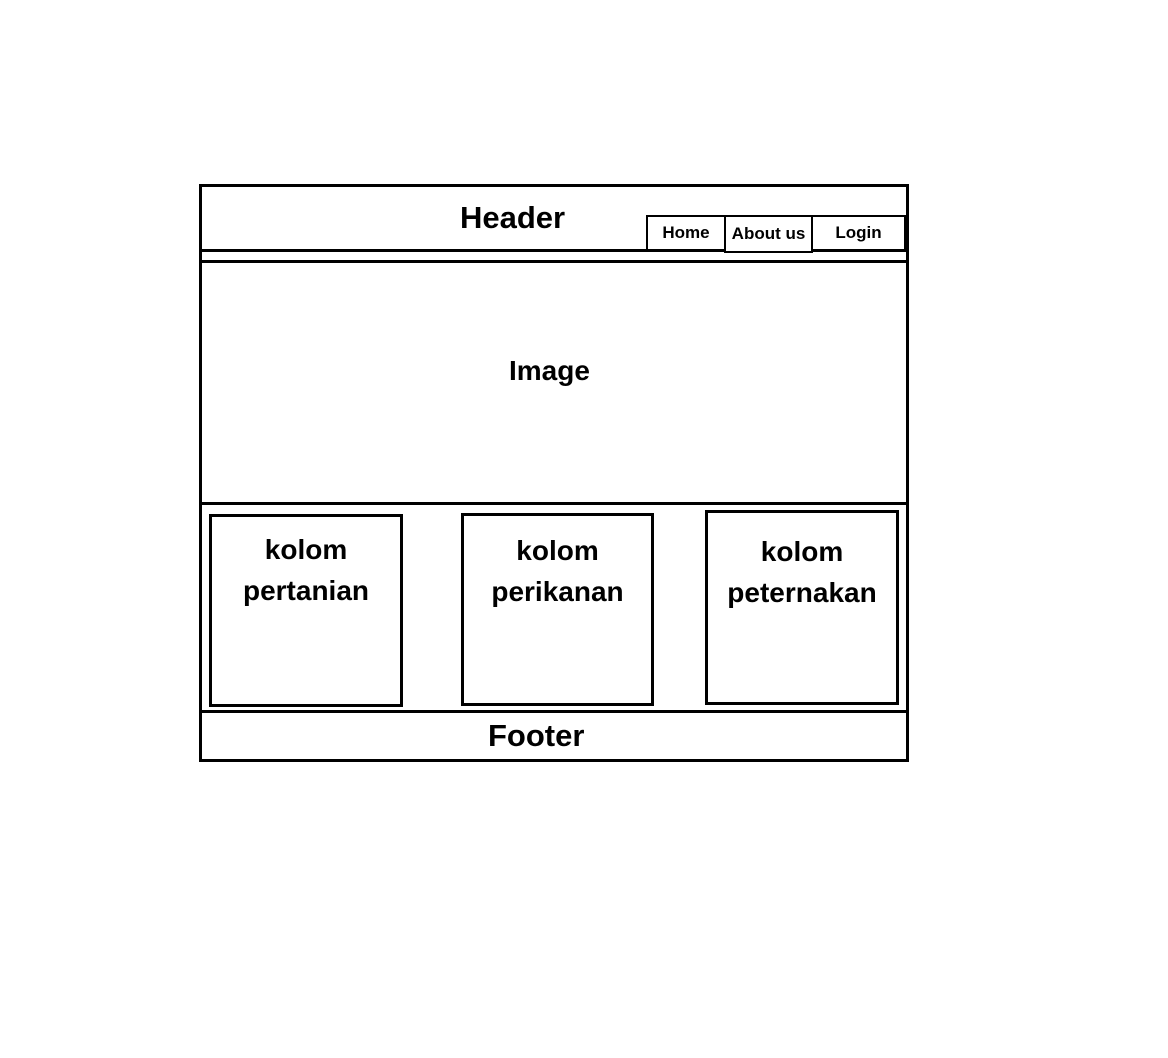 This screenshot has width=1168, height=1058. I want to click on image-section: Image, so click(554, 384).